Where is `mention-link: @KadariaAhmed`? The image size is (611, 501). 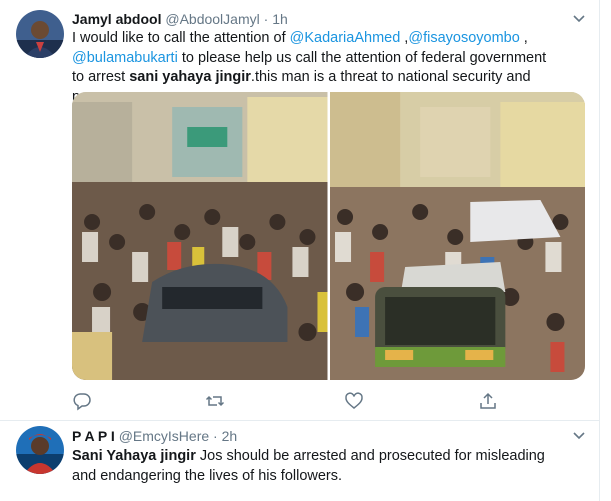
mention-link: @KadariaAhmed is located at coordinates (345, 38).